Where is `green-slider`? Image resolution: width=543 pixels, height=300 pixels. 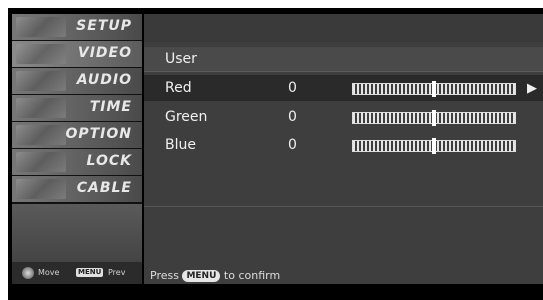 green-slider is located at coordinates (434, 118).